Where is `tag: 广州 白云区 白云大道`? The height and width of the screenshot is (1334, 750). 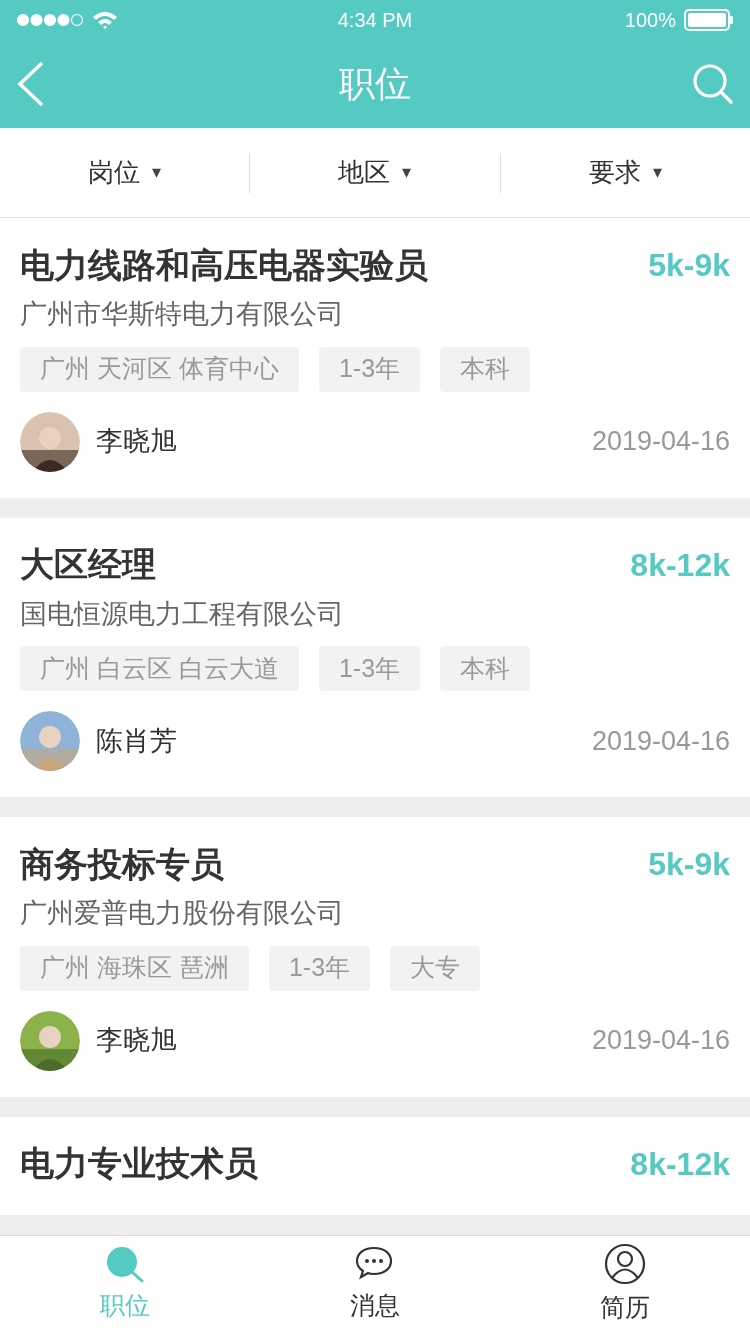 tag: 广州 白云区 白云大道 is located at coordinates (159, 668).